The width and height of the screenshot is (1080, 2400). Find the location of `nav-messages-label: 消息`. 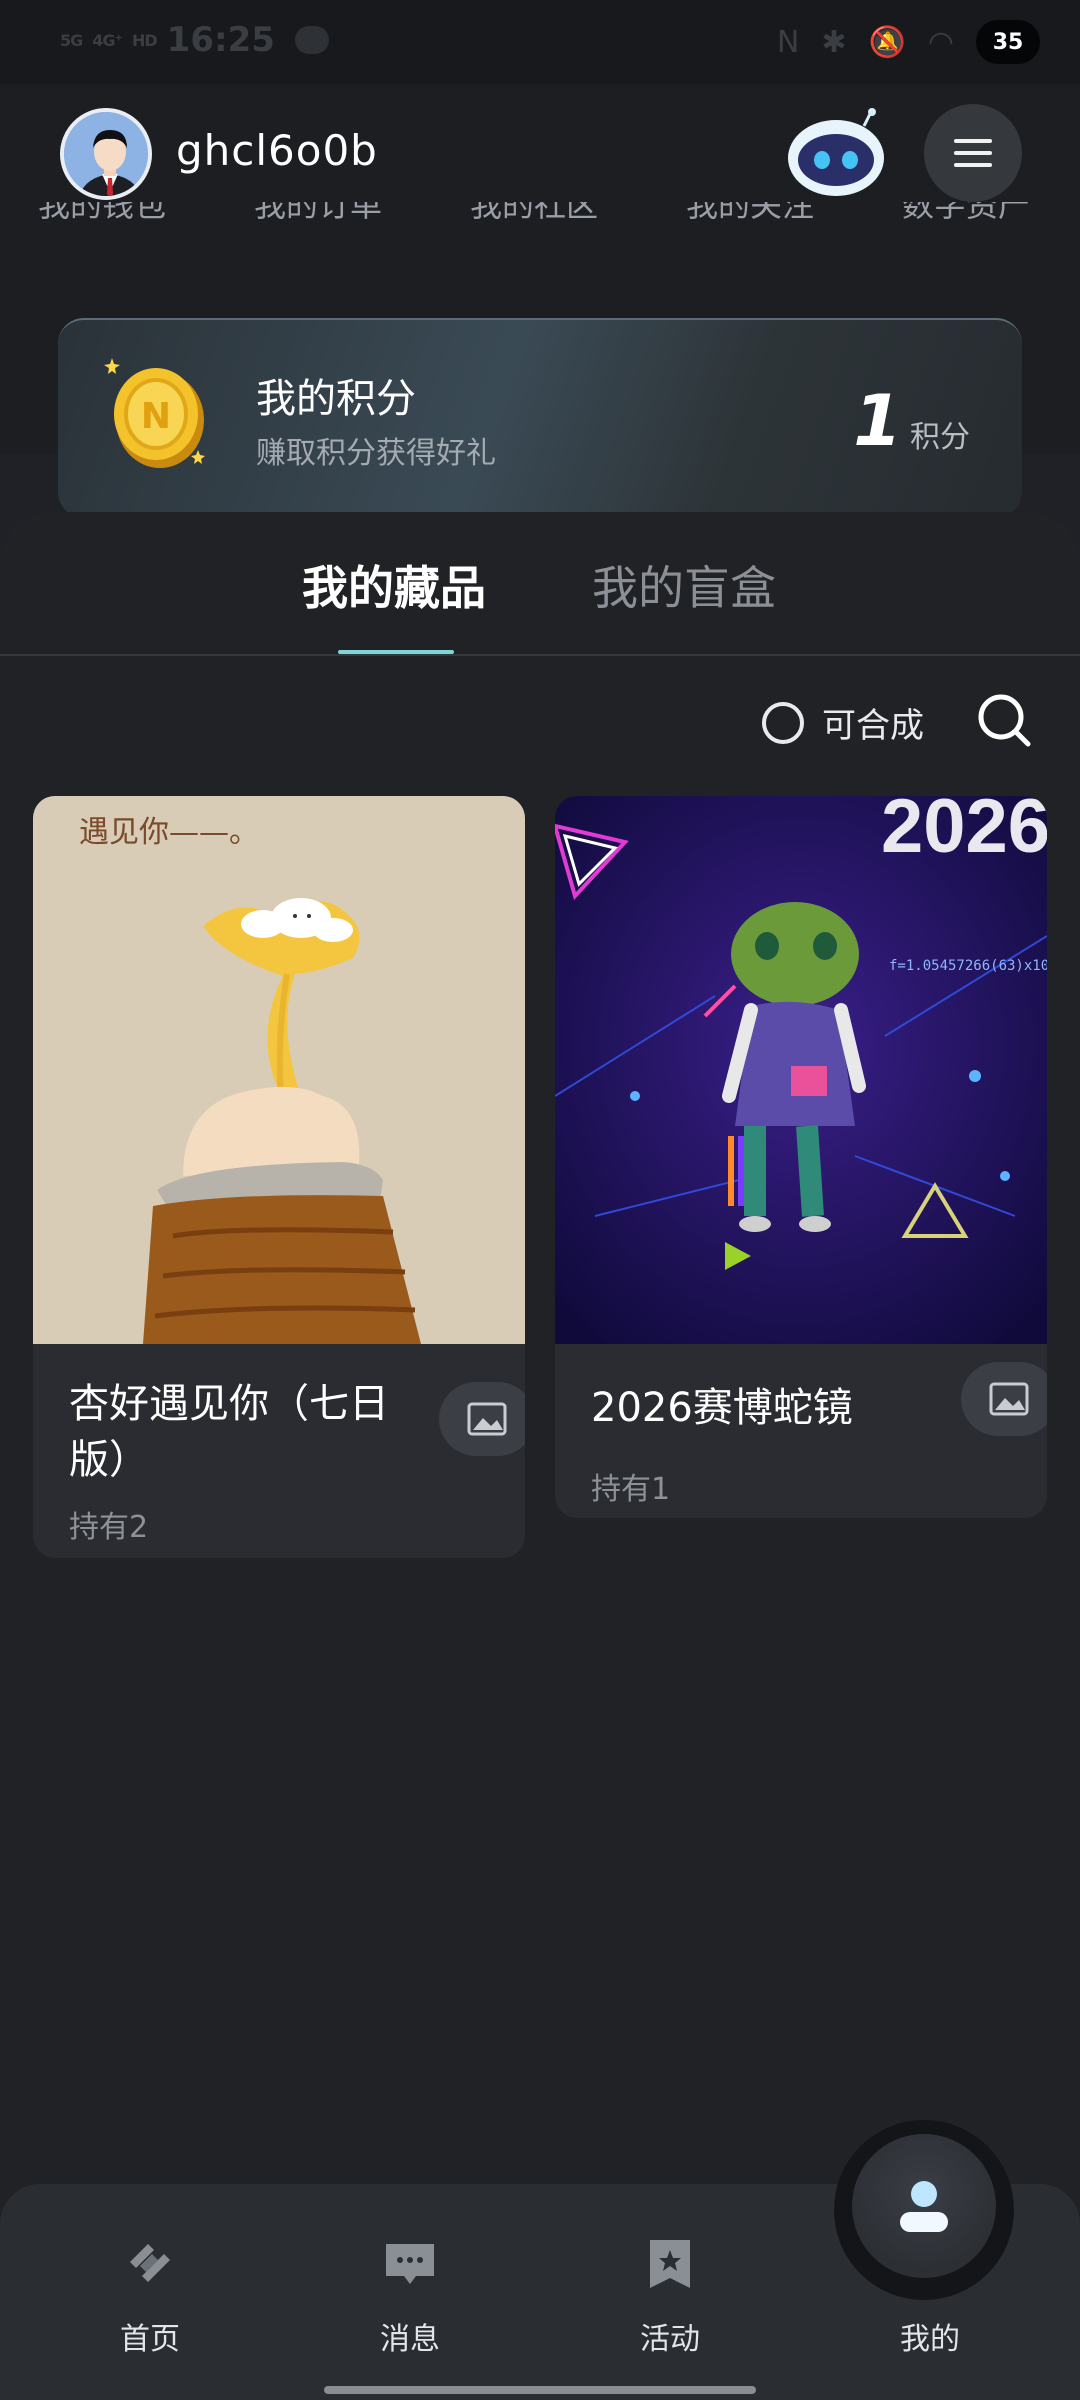

nav-messages-label: 消息 is located at coordinates (410, 2339).